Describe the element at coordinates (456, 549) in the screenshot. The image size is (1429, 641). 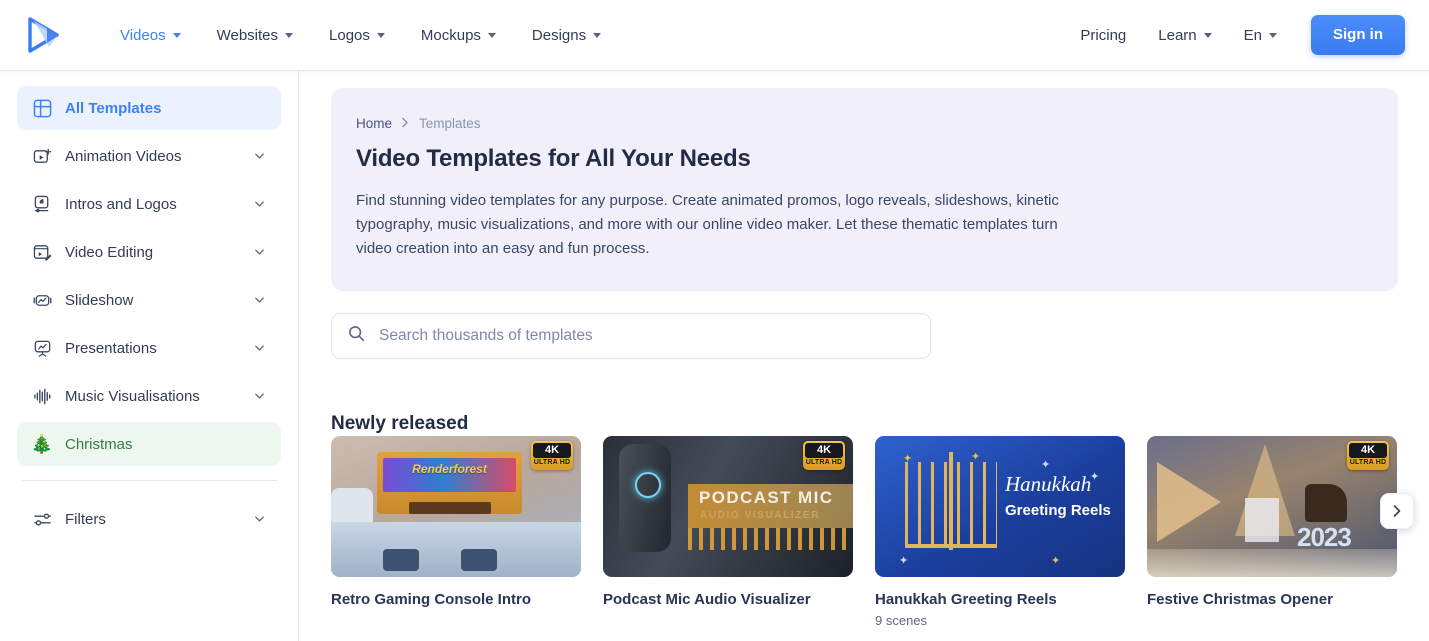
I see `thumb-art-console-base` at that location.